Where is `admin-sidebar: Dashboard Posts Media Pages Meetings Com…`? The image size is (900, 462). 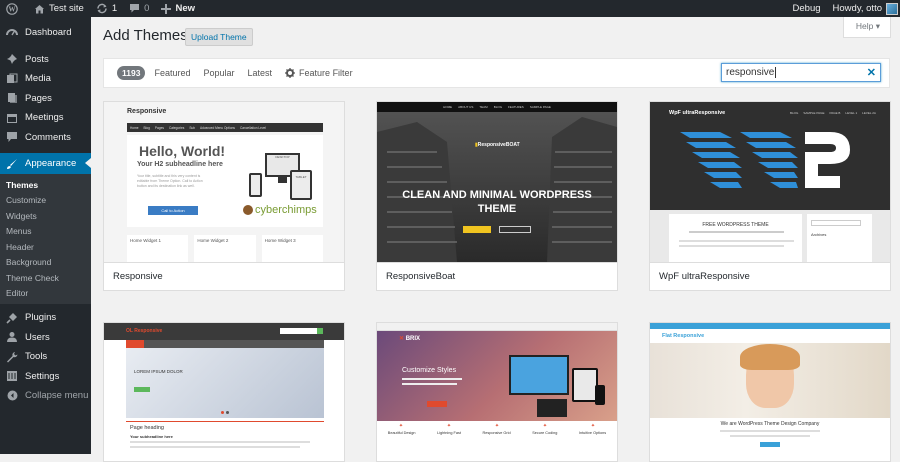
admin-sidebar: Dashboard Posts Media Pages Meetings Com… is located at coordinates (45, 235).